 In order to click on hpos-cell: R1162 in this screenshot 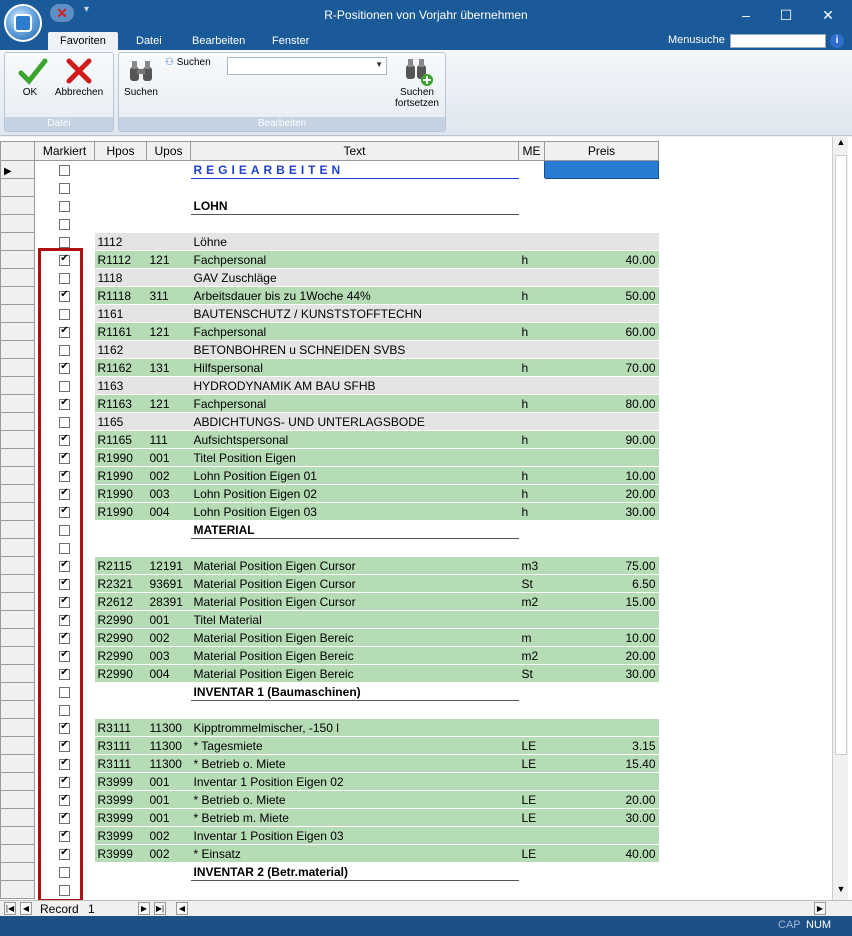, I will do `click(120, 367)`.